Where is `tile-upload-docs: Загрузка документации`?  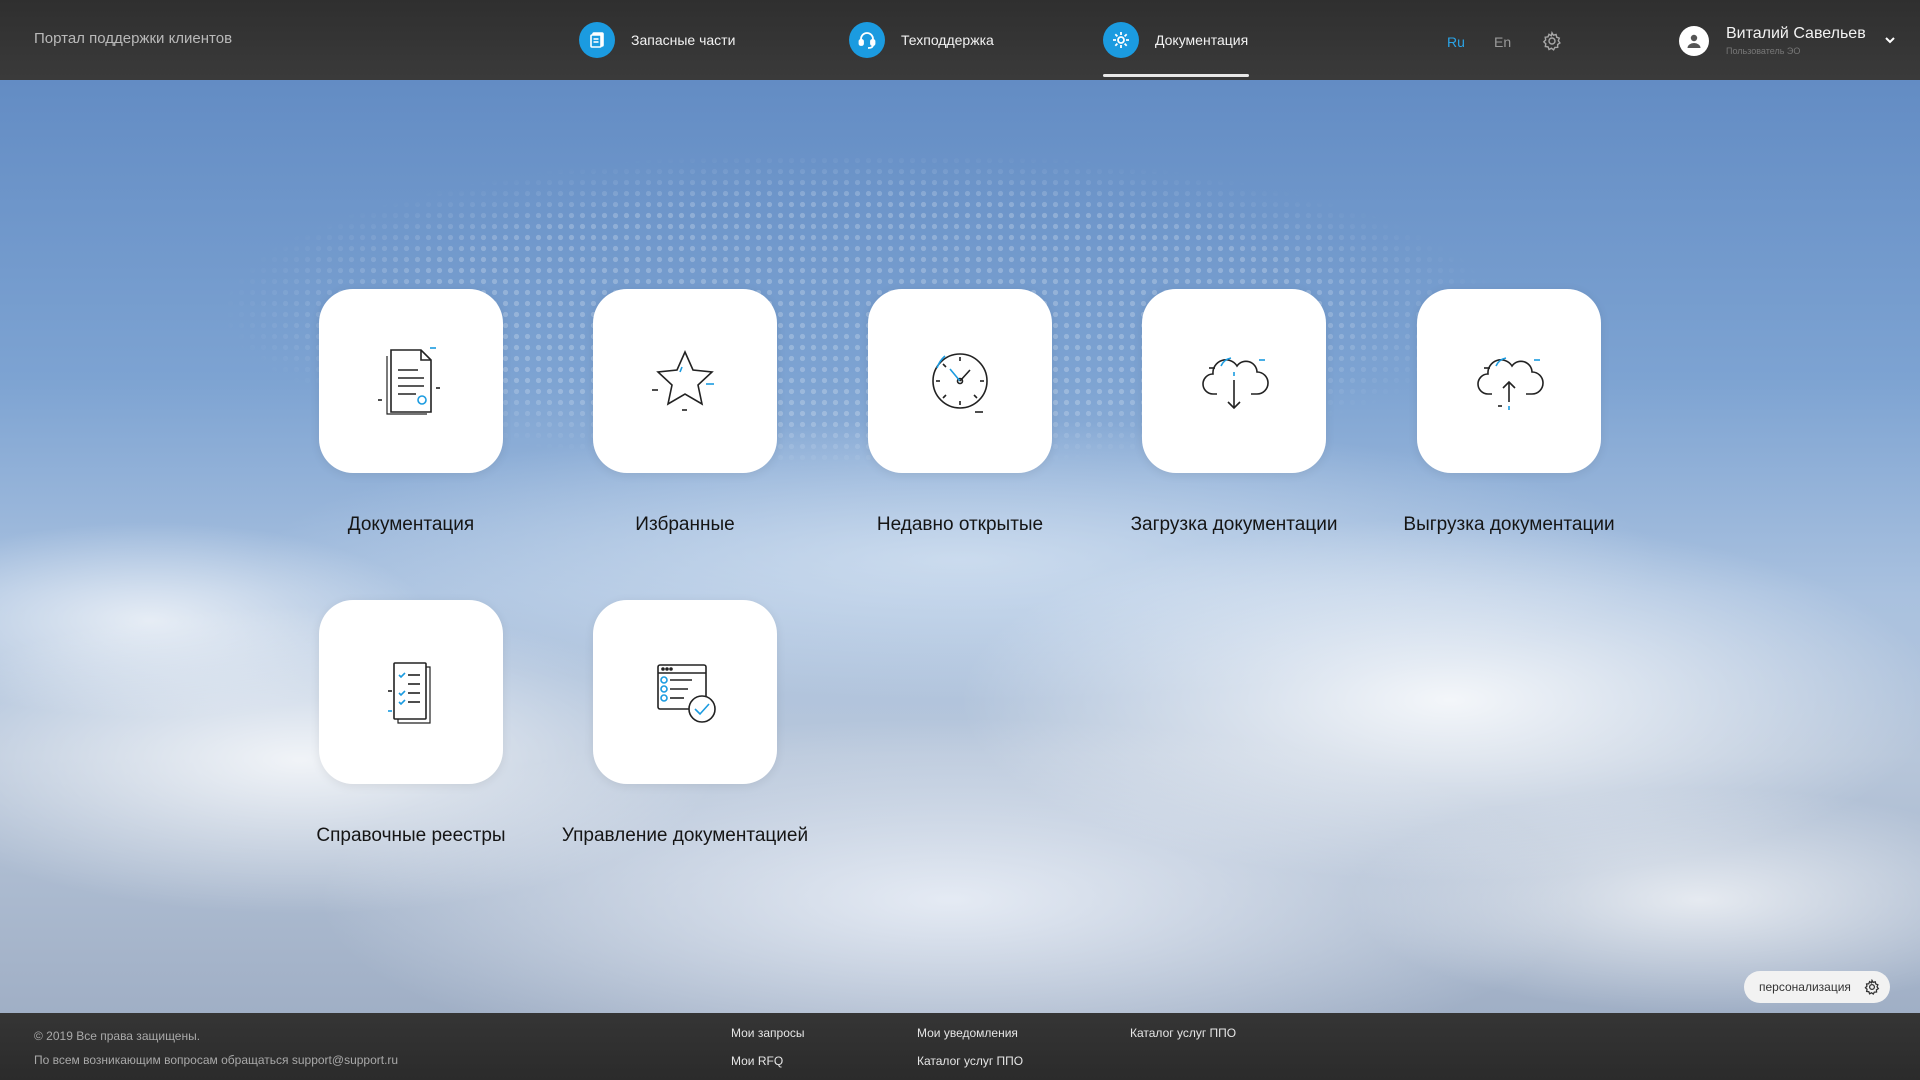
tile-upload-docs: Загрузка документации is located at coordinates (1234, 412).